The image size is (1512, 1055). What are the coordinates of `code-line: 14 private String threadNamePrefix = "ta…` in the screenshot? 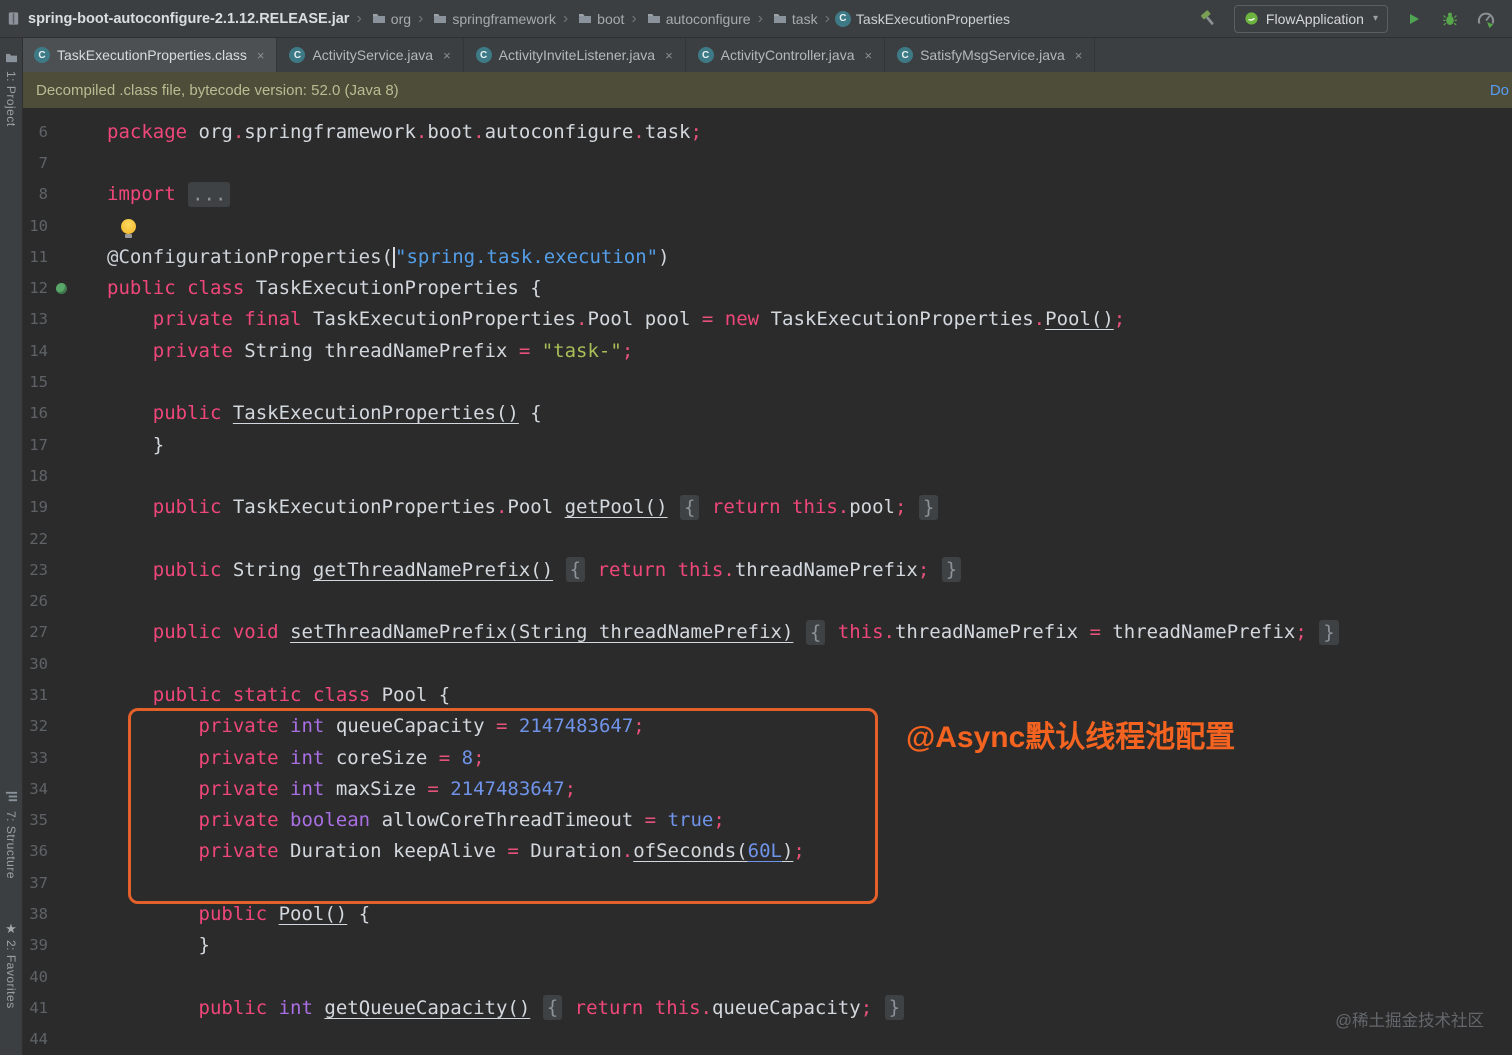 It's located at (767, 350).